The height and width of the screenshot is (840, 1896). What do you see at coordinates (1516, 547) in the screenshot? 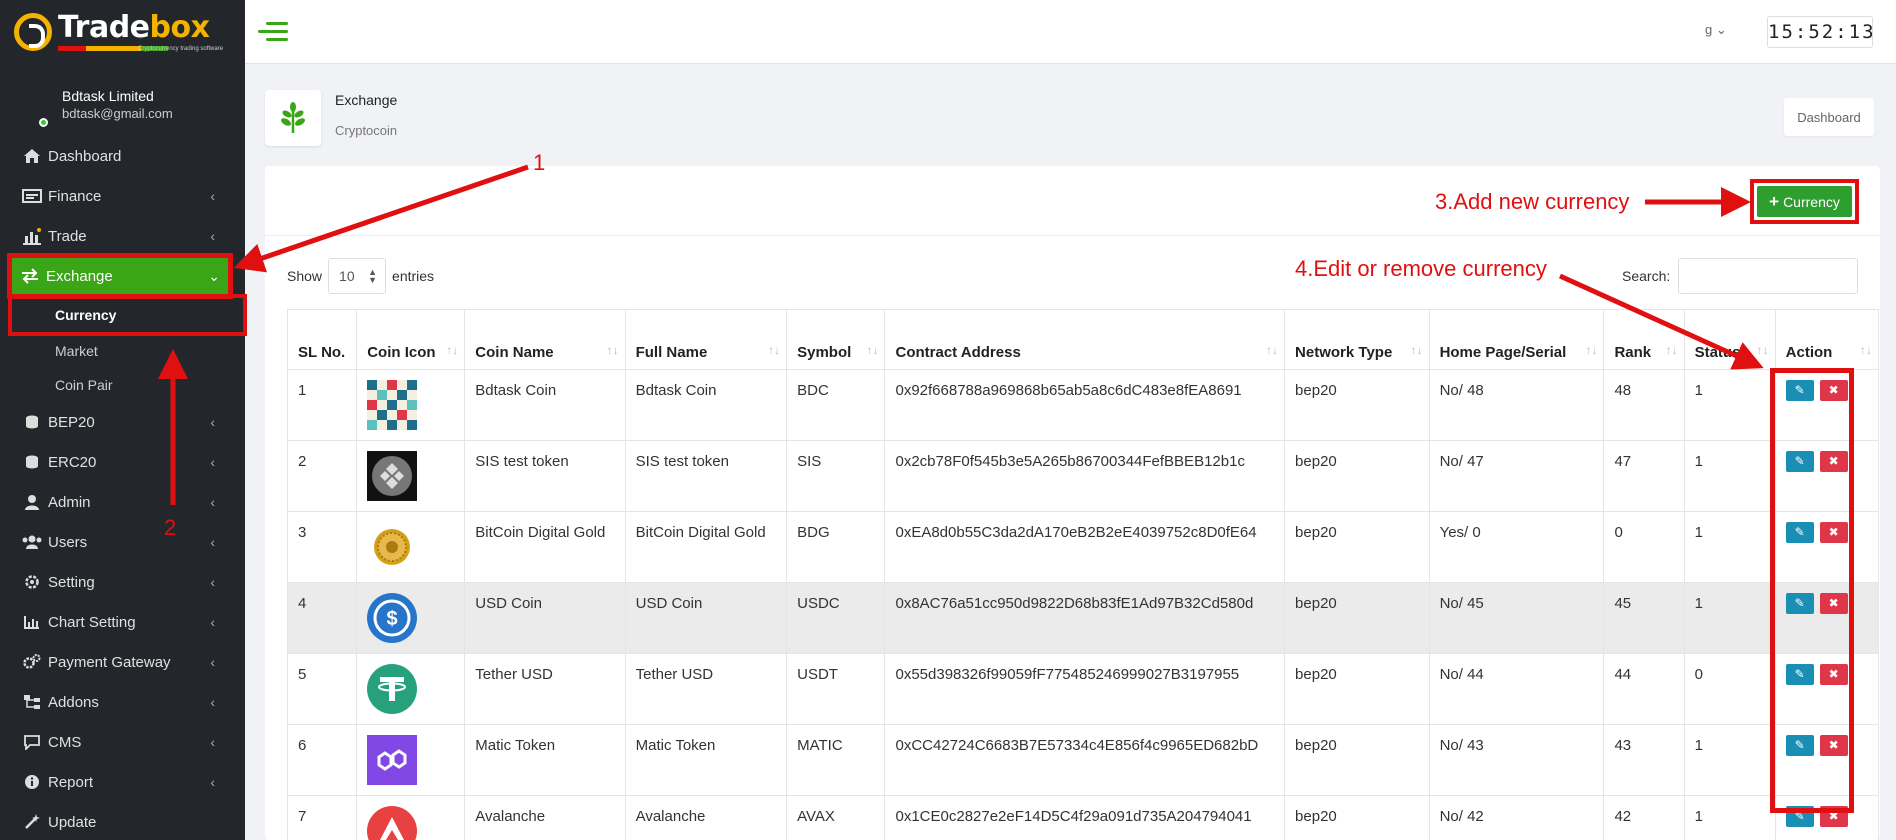
I see `cell-home-serial: Yes/ 0` at bounding box center [1516, 547].